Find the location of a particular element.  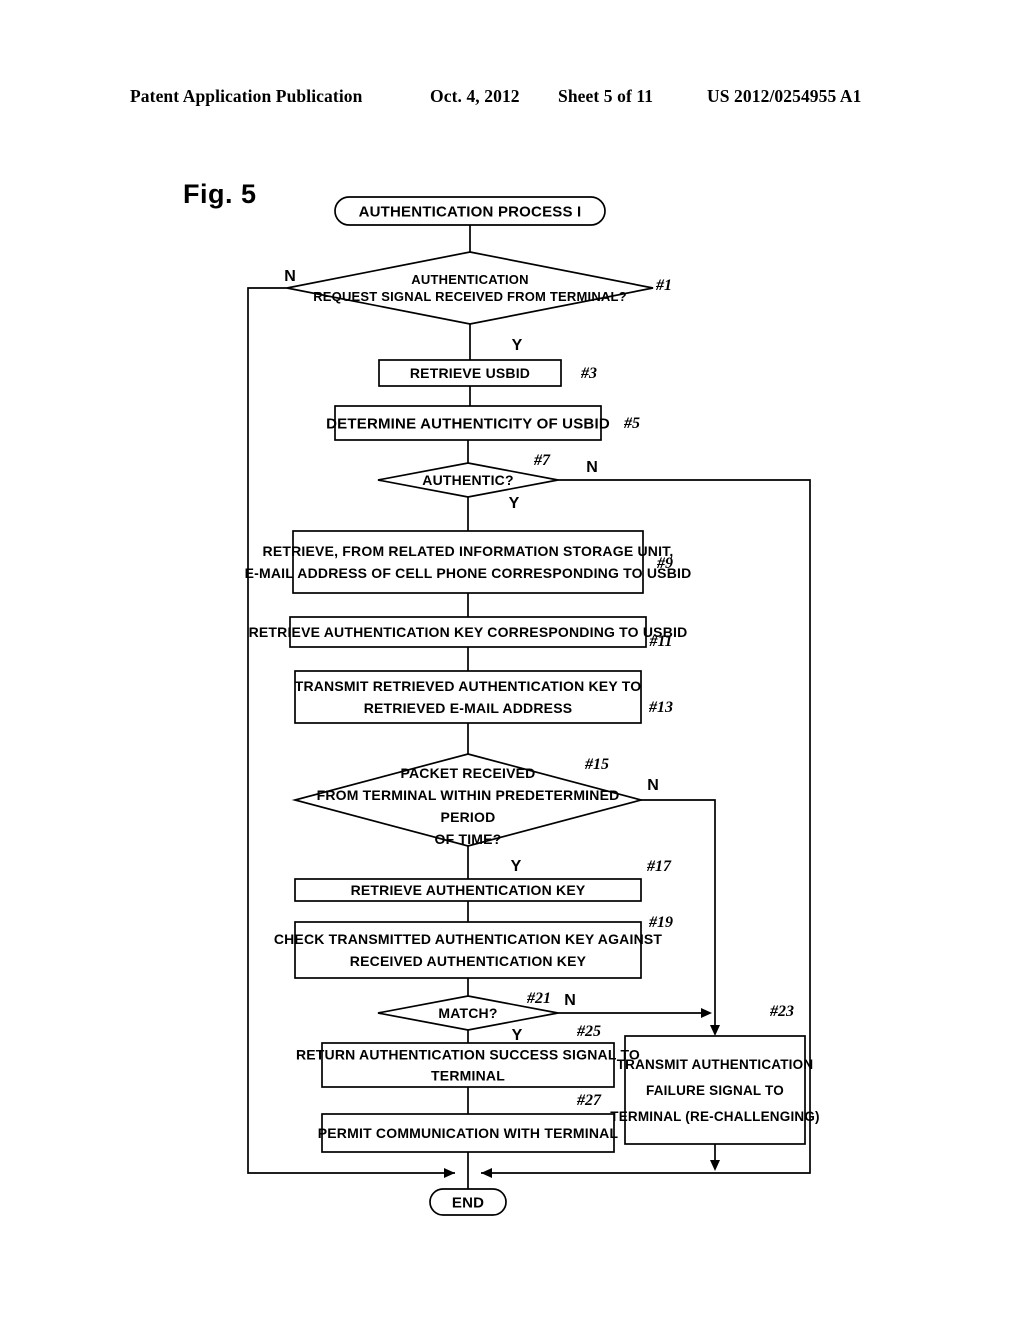

reference-numeral-d21: #21 is located at coordinates (538, 998).